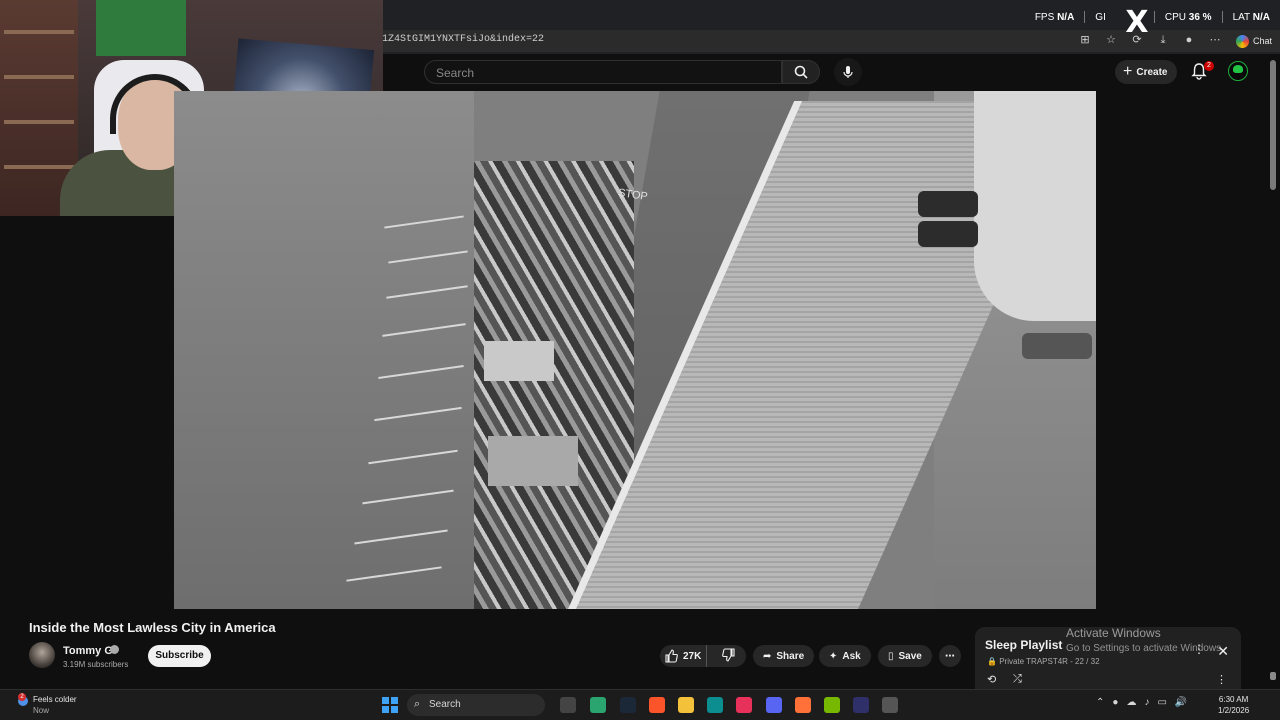 This screenshot has width=1280, height=720. I want to click on activate-windows-subtitle: Go to Settings to activate Windows., so click(1145, 648).